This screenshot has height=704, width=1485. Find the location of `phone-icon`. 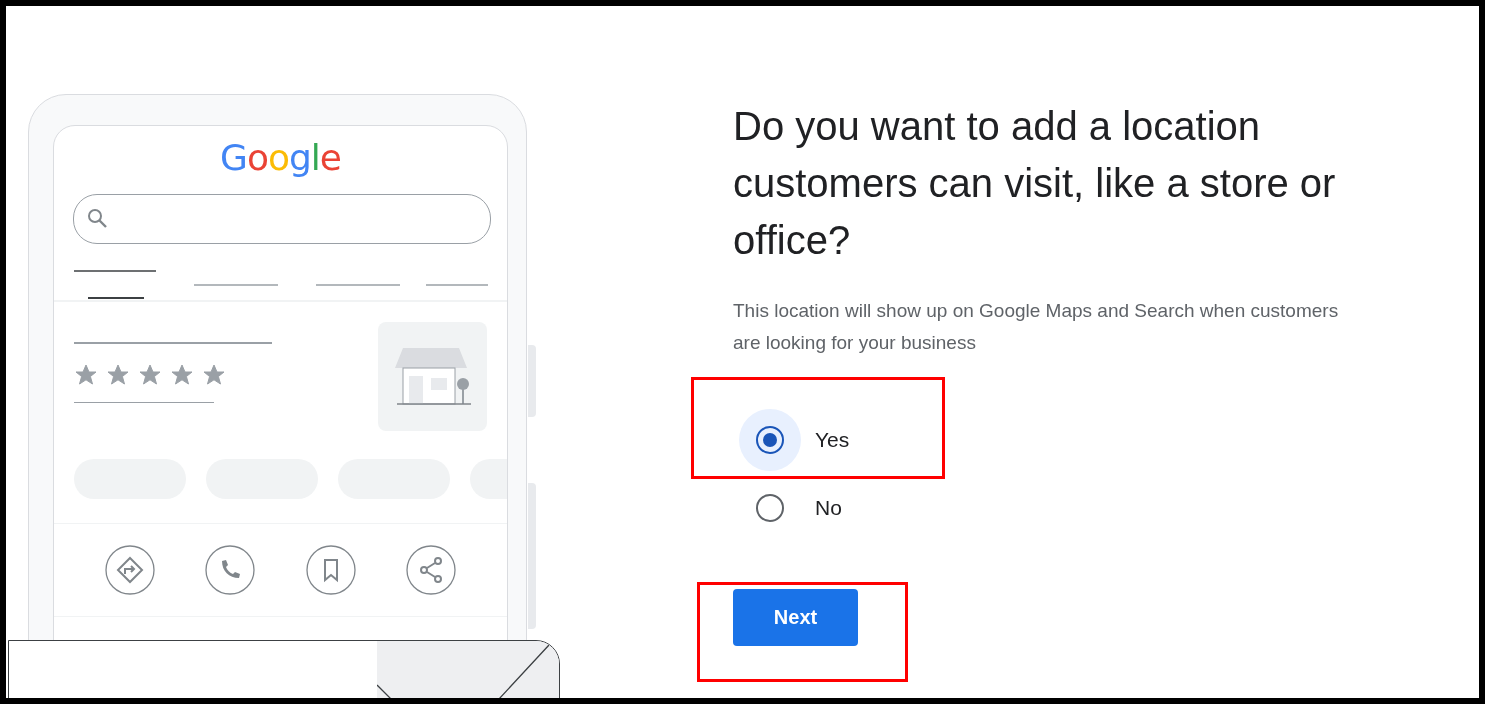

phone-icon is located at coordinates (230, 570).